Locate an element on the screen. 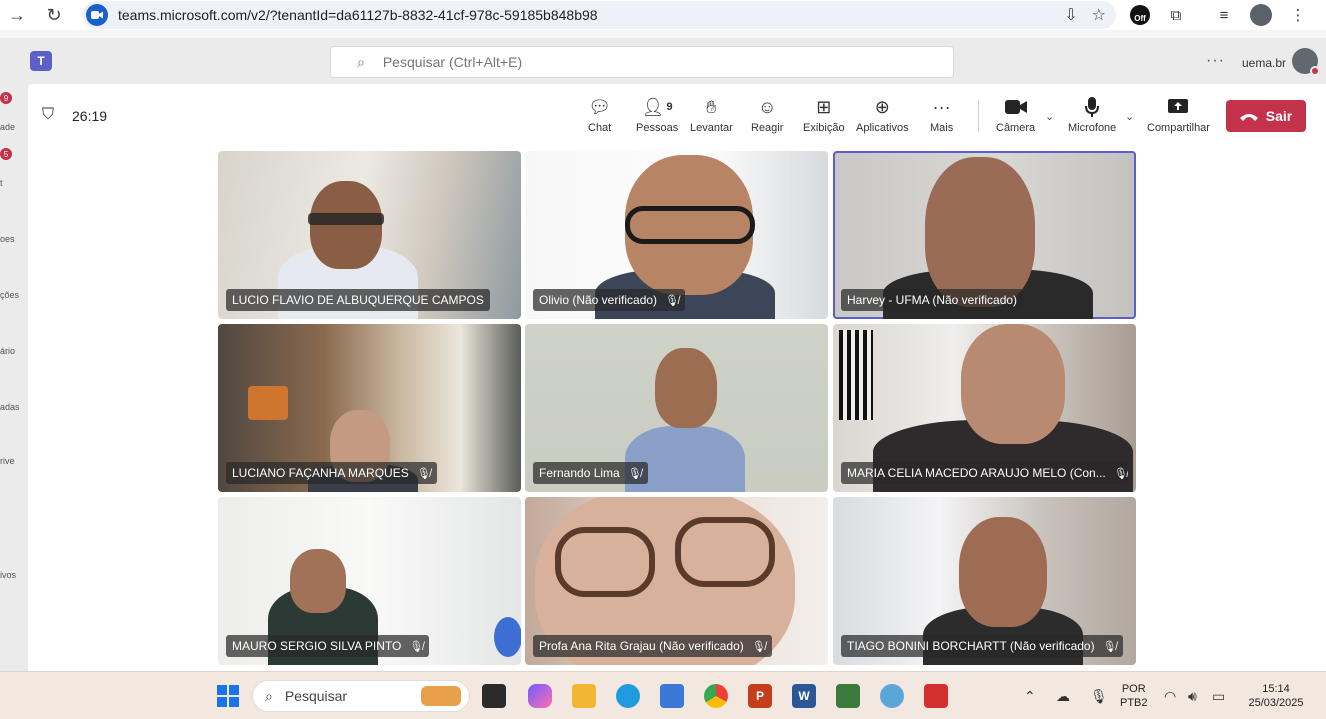 The image size is (1326, 719). rail-item-activity: ade is located at coordinates (14, 127).